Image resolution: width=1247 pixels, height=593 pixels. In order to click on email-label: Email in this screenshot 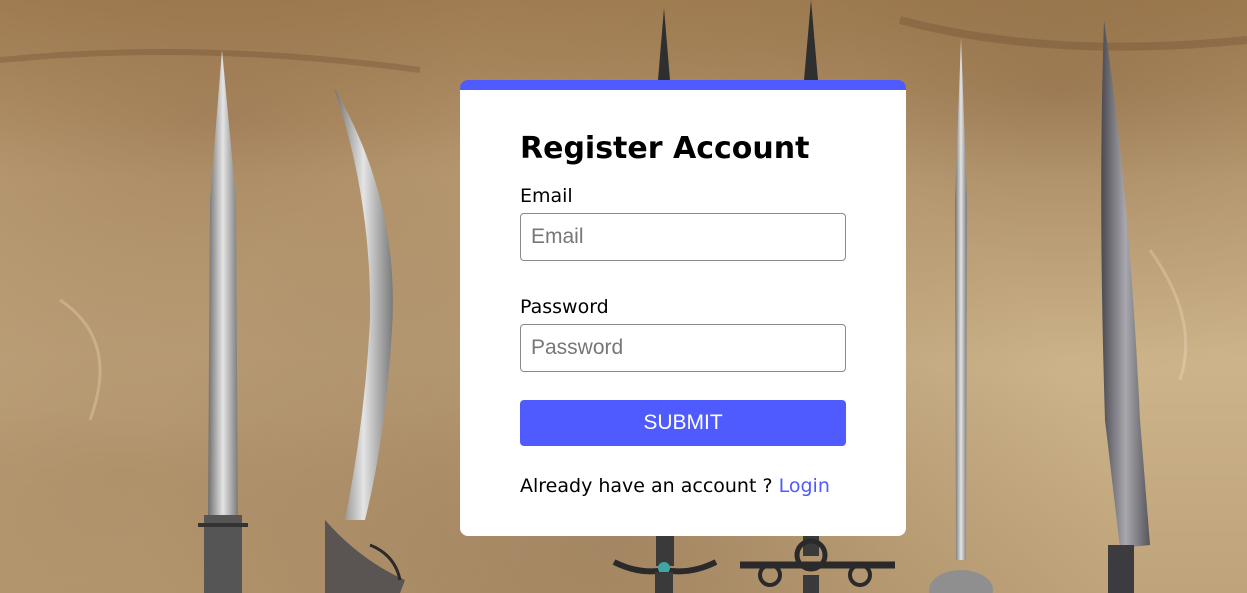, I will do `click(546, 196)`.